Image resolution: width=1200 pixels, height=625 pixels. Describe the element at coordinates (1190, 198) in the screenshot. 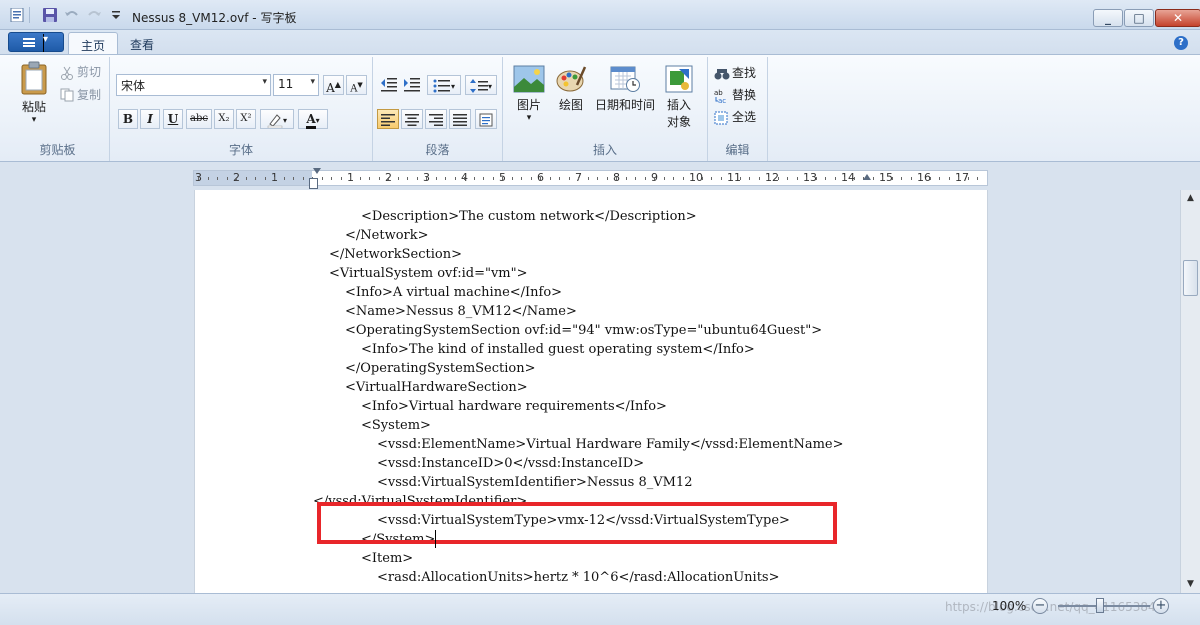

I see `scroll-up-arrow: ▲` at that location.